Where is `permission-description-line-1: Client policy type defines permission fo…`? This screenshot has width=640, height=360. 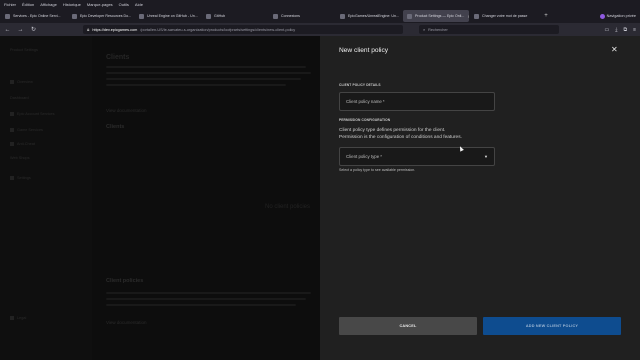
permission-description-line-1: Client policy type defines permission fo… is located at coordinates (392, 130).